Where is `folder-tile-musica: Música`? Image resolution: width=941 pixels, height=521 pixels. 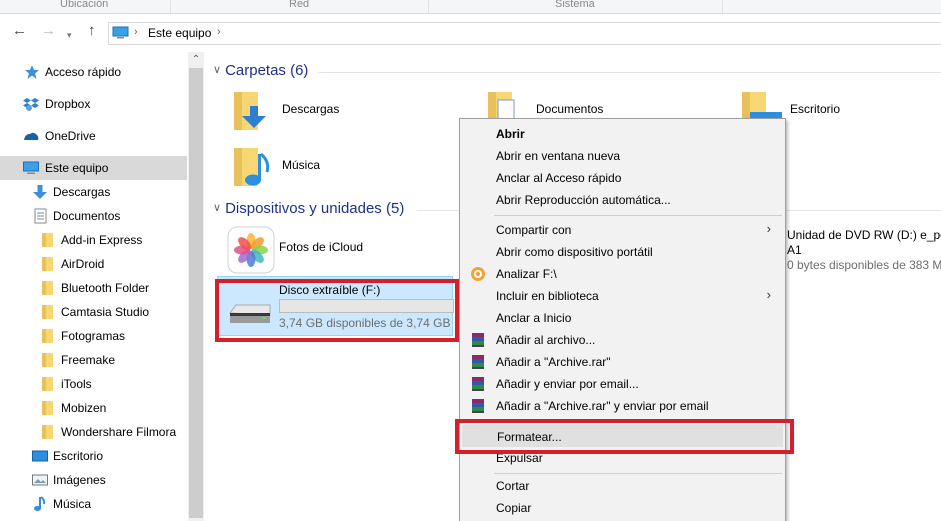 folder-tile-musica: Música is located at coordinates (330, 168).